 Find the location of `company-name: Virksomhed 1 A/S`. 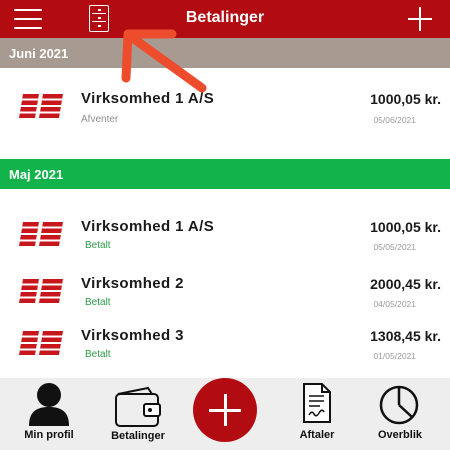

company-name: Virksomhed 1 A/S is located at coordinates (148, 226).